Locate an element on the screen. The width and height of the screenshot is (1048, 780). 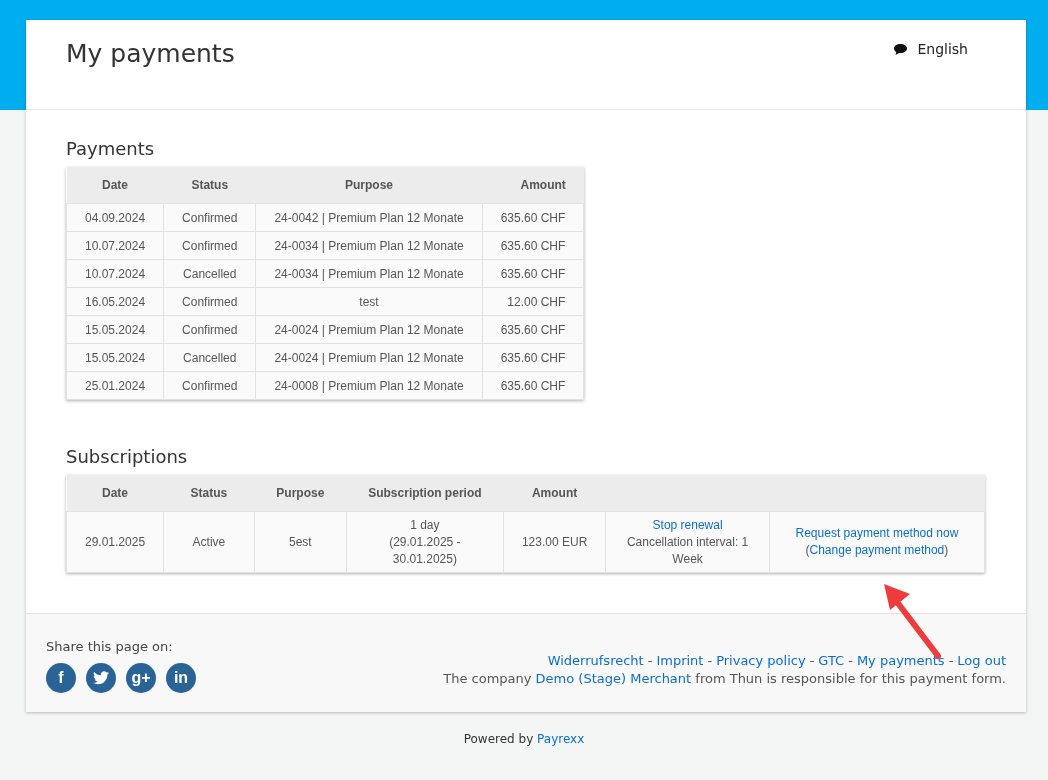
table-cell: 04.09.2024 is located at coordinates (115, 217).